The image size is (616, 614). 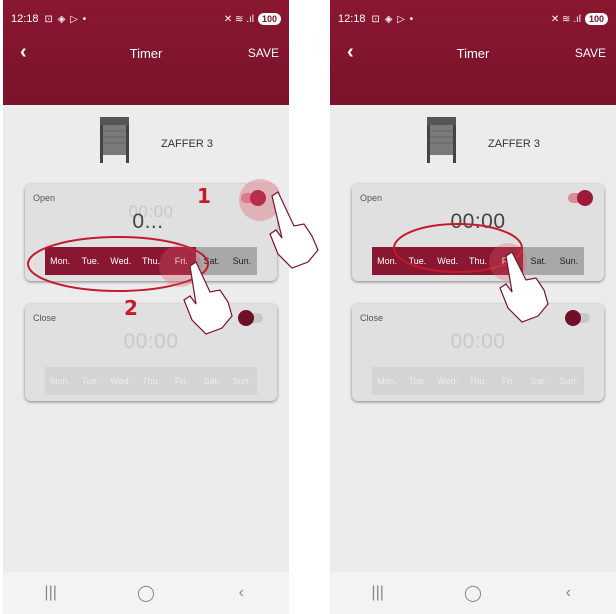 What do you see at coordinates (478, 222) in the screenshot?
I see `open-time: 00:00` at bounding box center [478, 222].